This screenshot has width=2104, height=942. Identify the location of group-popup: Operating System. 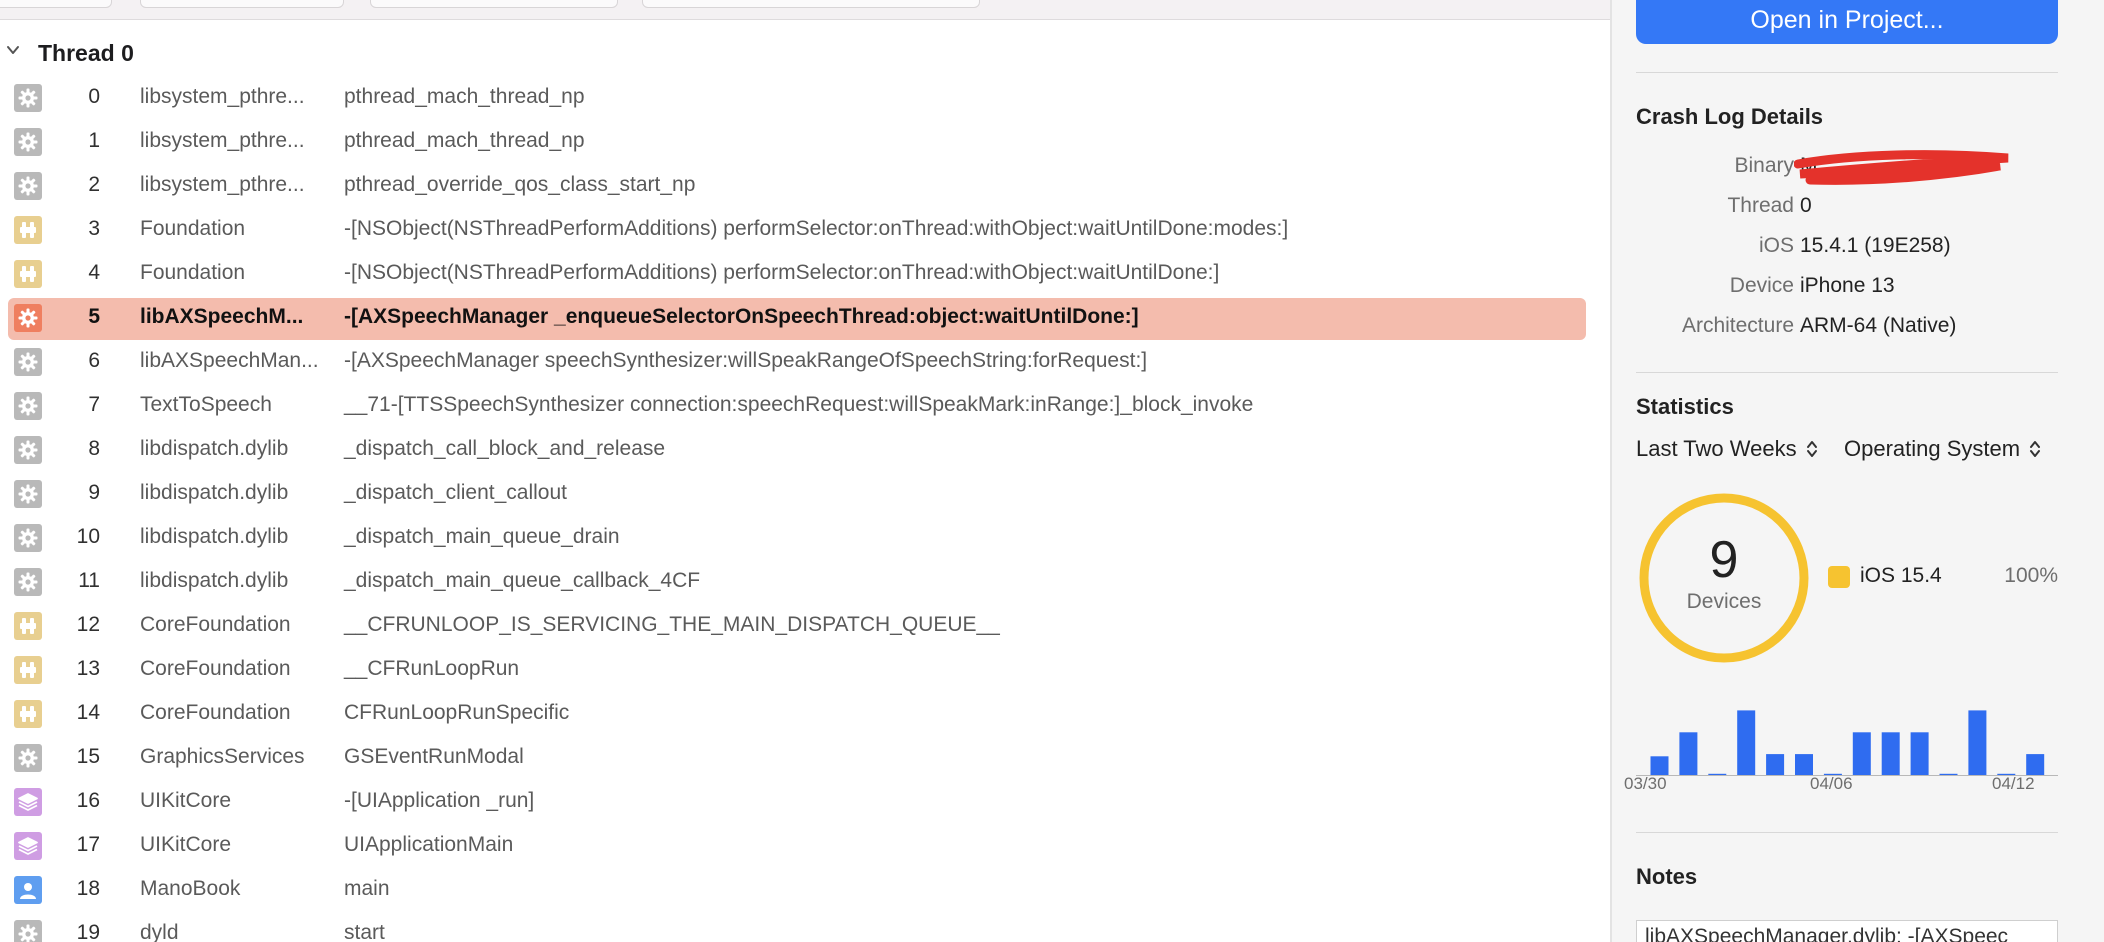
(1943, 449).